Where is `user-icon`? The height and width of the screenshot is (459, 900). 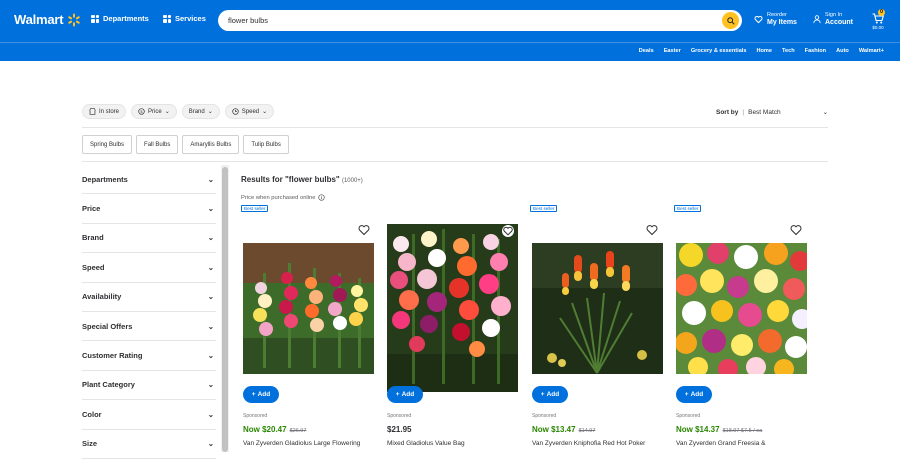
user-icon is located at coordinates (817, 18).